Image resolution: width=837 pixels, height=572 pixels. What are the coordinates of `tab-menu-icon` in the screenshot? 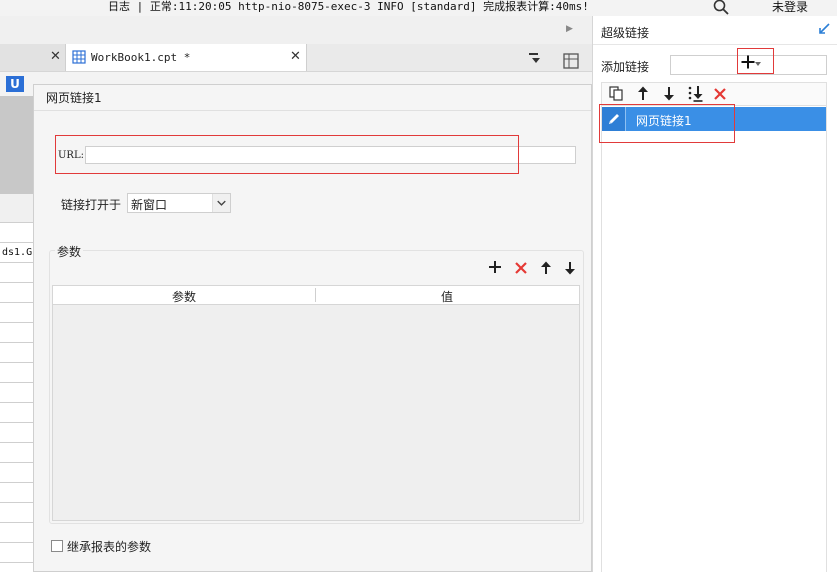 It's located at (535, 58).